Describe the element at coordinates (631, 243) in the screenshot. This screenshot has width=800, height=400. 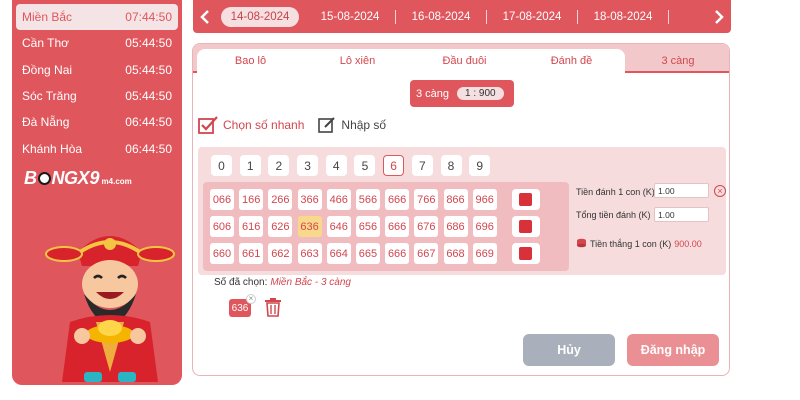
I see `win-label: Tiền thắng 1 con (K)` at that location.